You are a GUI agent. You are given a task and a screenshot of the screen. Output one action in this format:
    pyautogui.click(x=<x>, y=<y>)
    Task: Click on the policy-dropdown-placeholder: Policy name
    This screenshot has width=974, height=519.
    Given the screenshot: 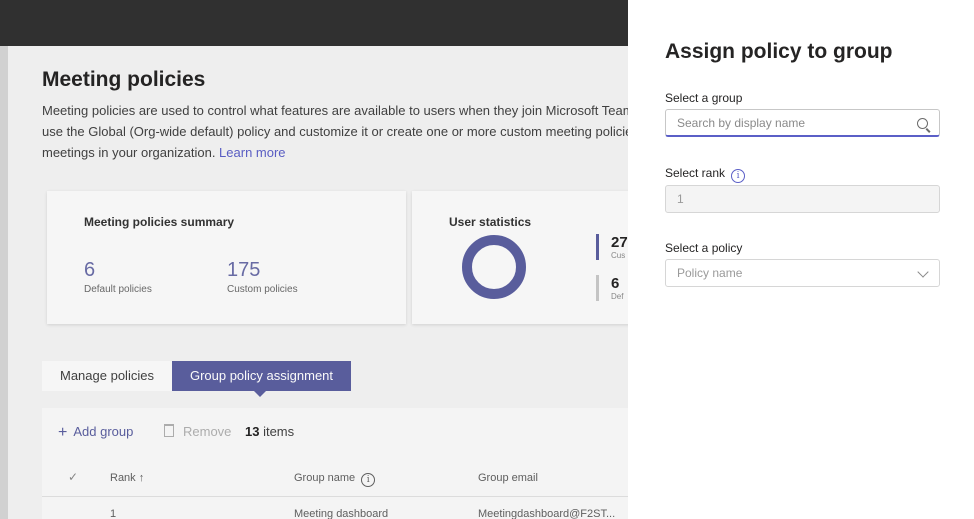 What is the action you would take?
    pyautogui.click(x=710, y=273)
    